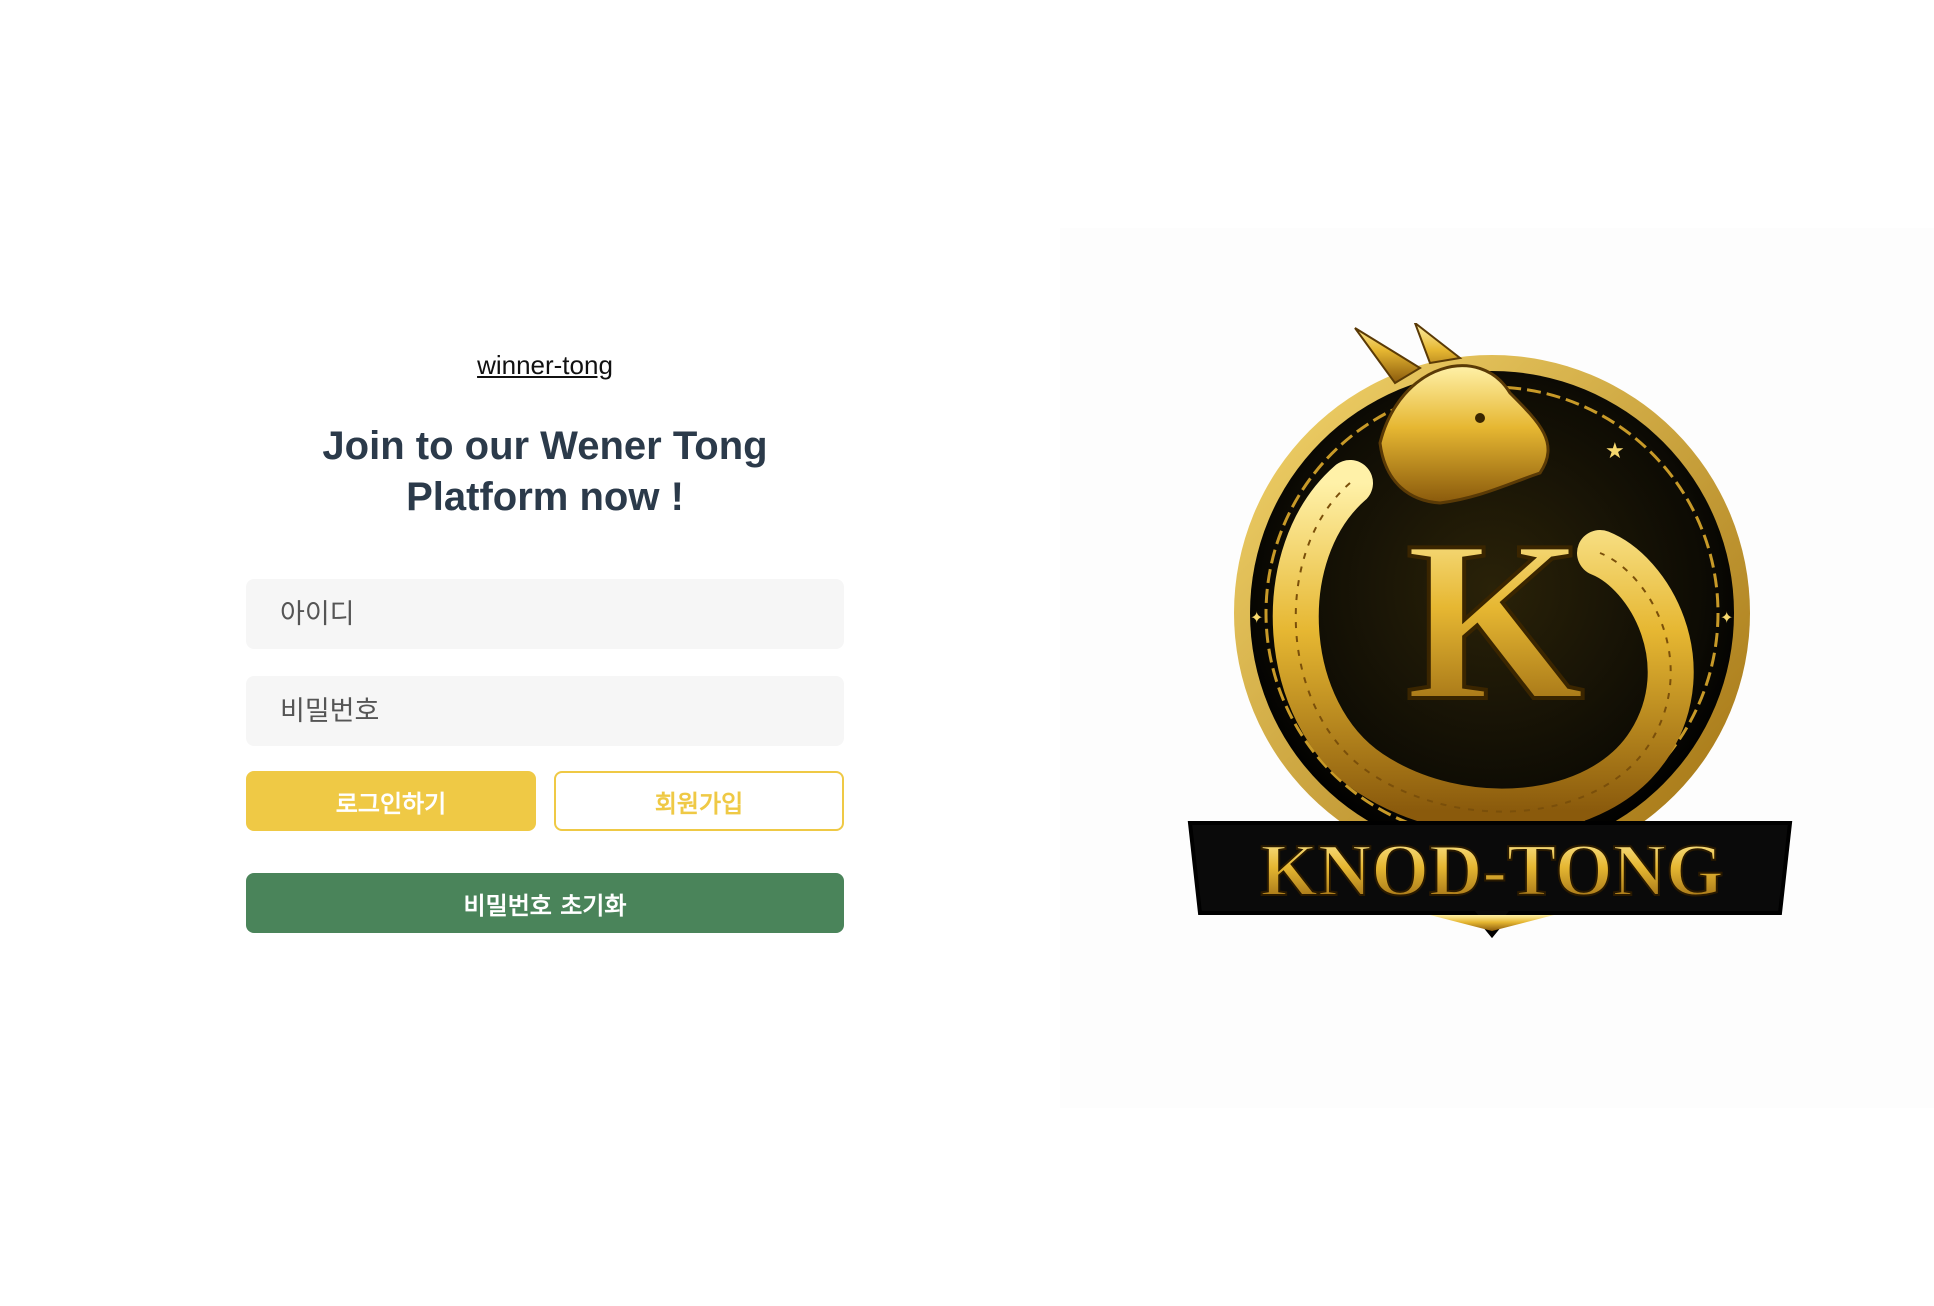 This screenshot has height=1306, width=1934. Describe the element at coordinates (545, 472) in the screenshot. I see `page-headline: Join to our Wener Tong Platform now !` at that location.